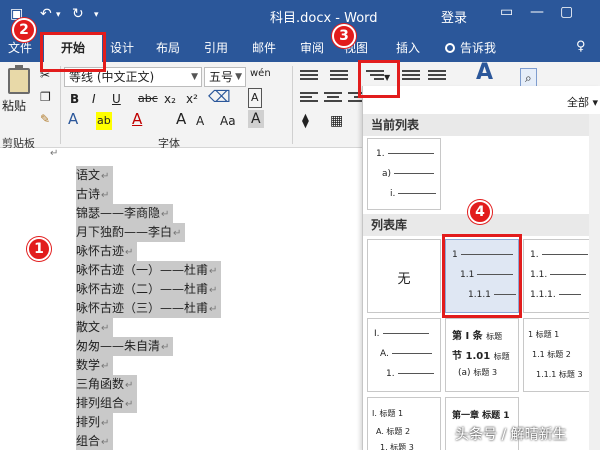  What do you see at coordinates (480, 212) in the screenshot?
I see `annotation-badge-4: 4` at bounding box center [480, 212].